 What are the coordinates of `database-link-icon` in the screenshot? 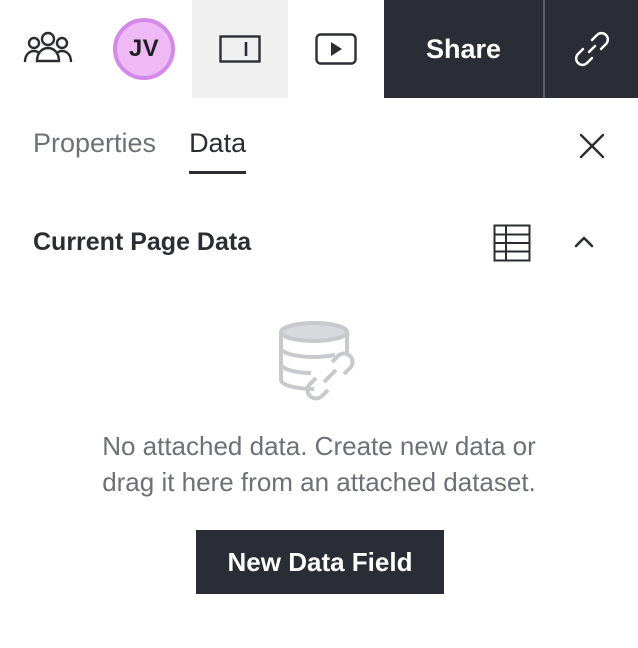 It's located at (317, 361).